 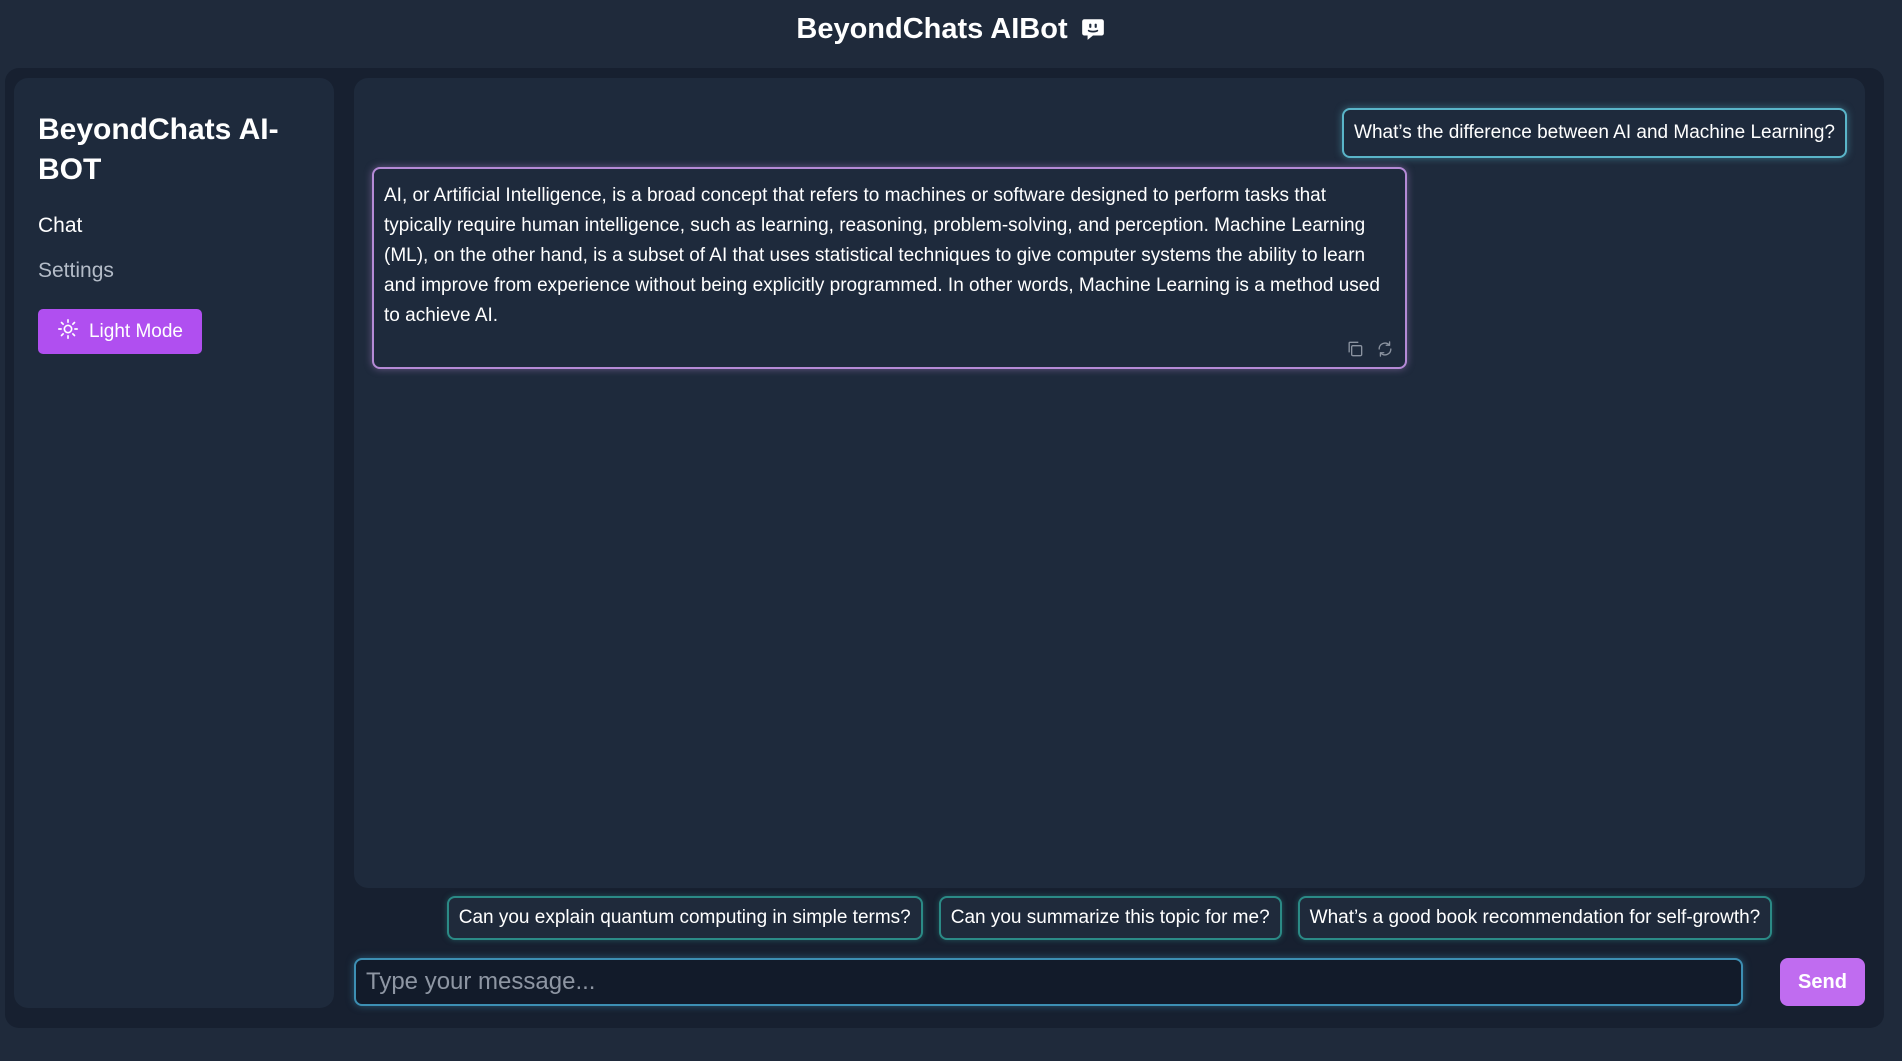 What do you see at coordinates (1370, 349) in the screenshot?
I see `bot-message-actions` at bounding box center [1370, 349].